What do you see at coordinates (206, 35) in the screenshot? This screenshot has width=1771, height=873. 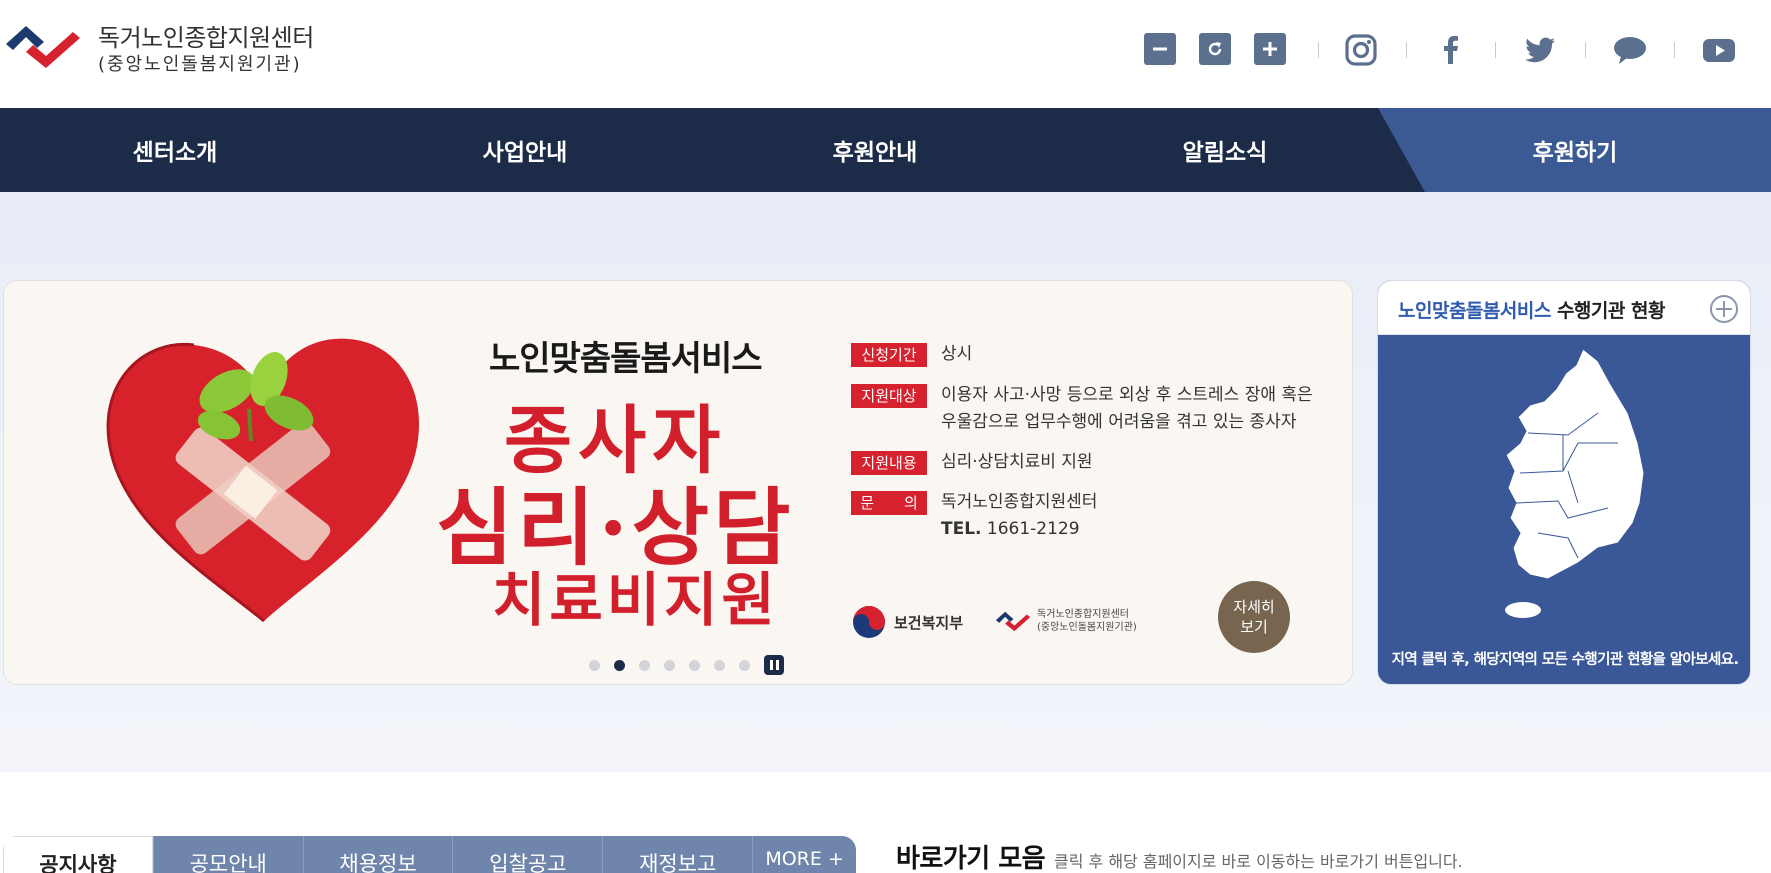 I see `site-title: 독거노인종합지원센터` at bounding box center [206, 35].